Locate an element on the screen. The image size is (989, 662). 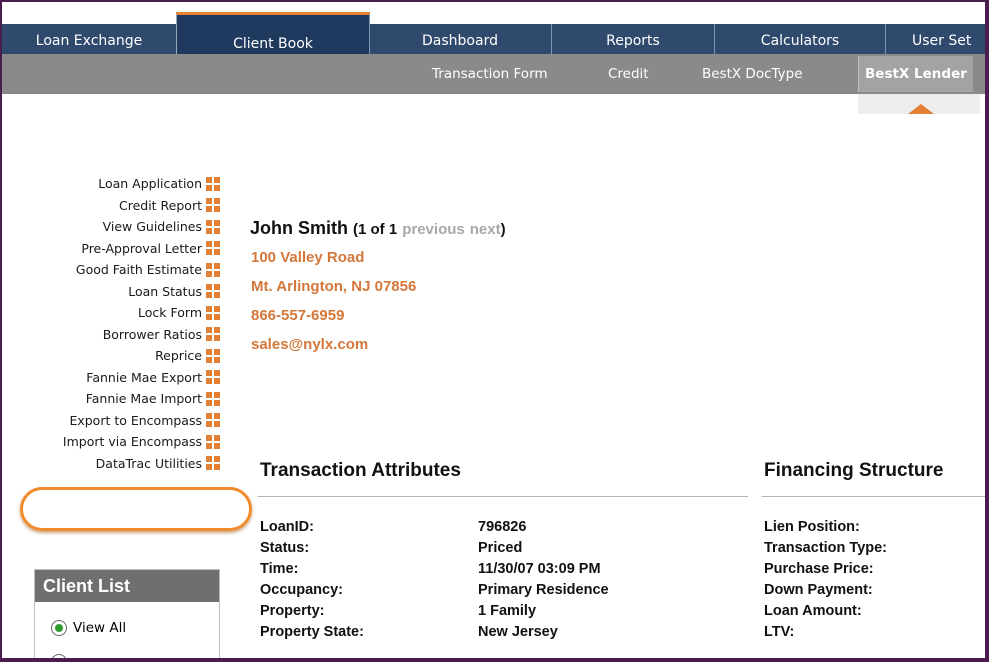
menu-item-loan-status: Loan Status is located at coordinates (113, 292).